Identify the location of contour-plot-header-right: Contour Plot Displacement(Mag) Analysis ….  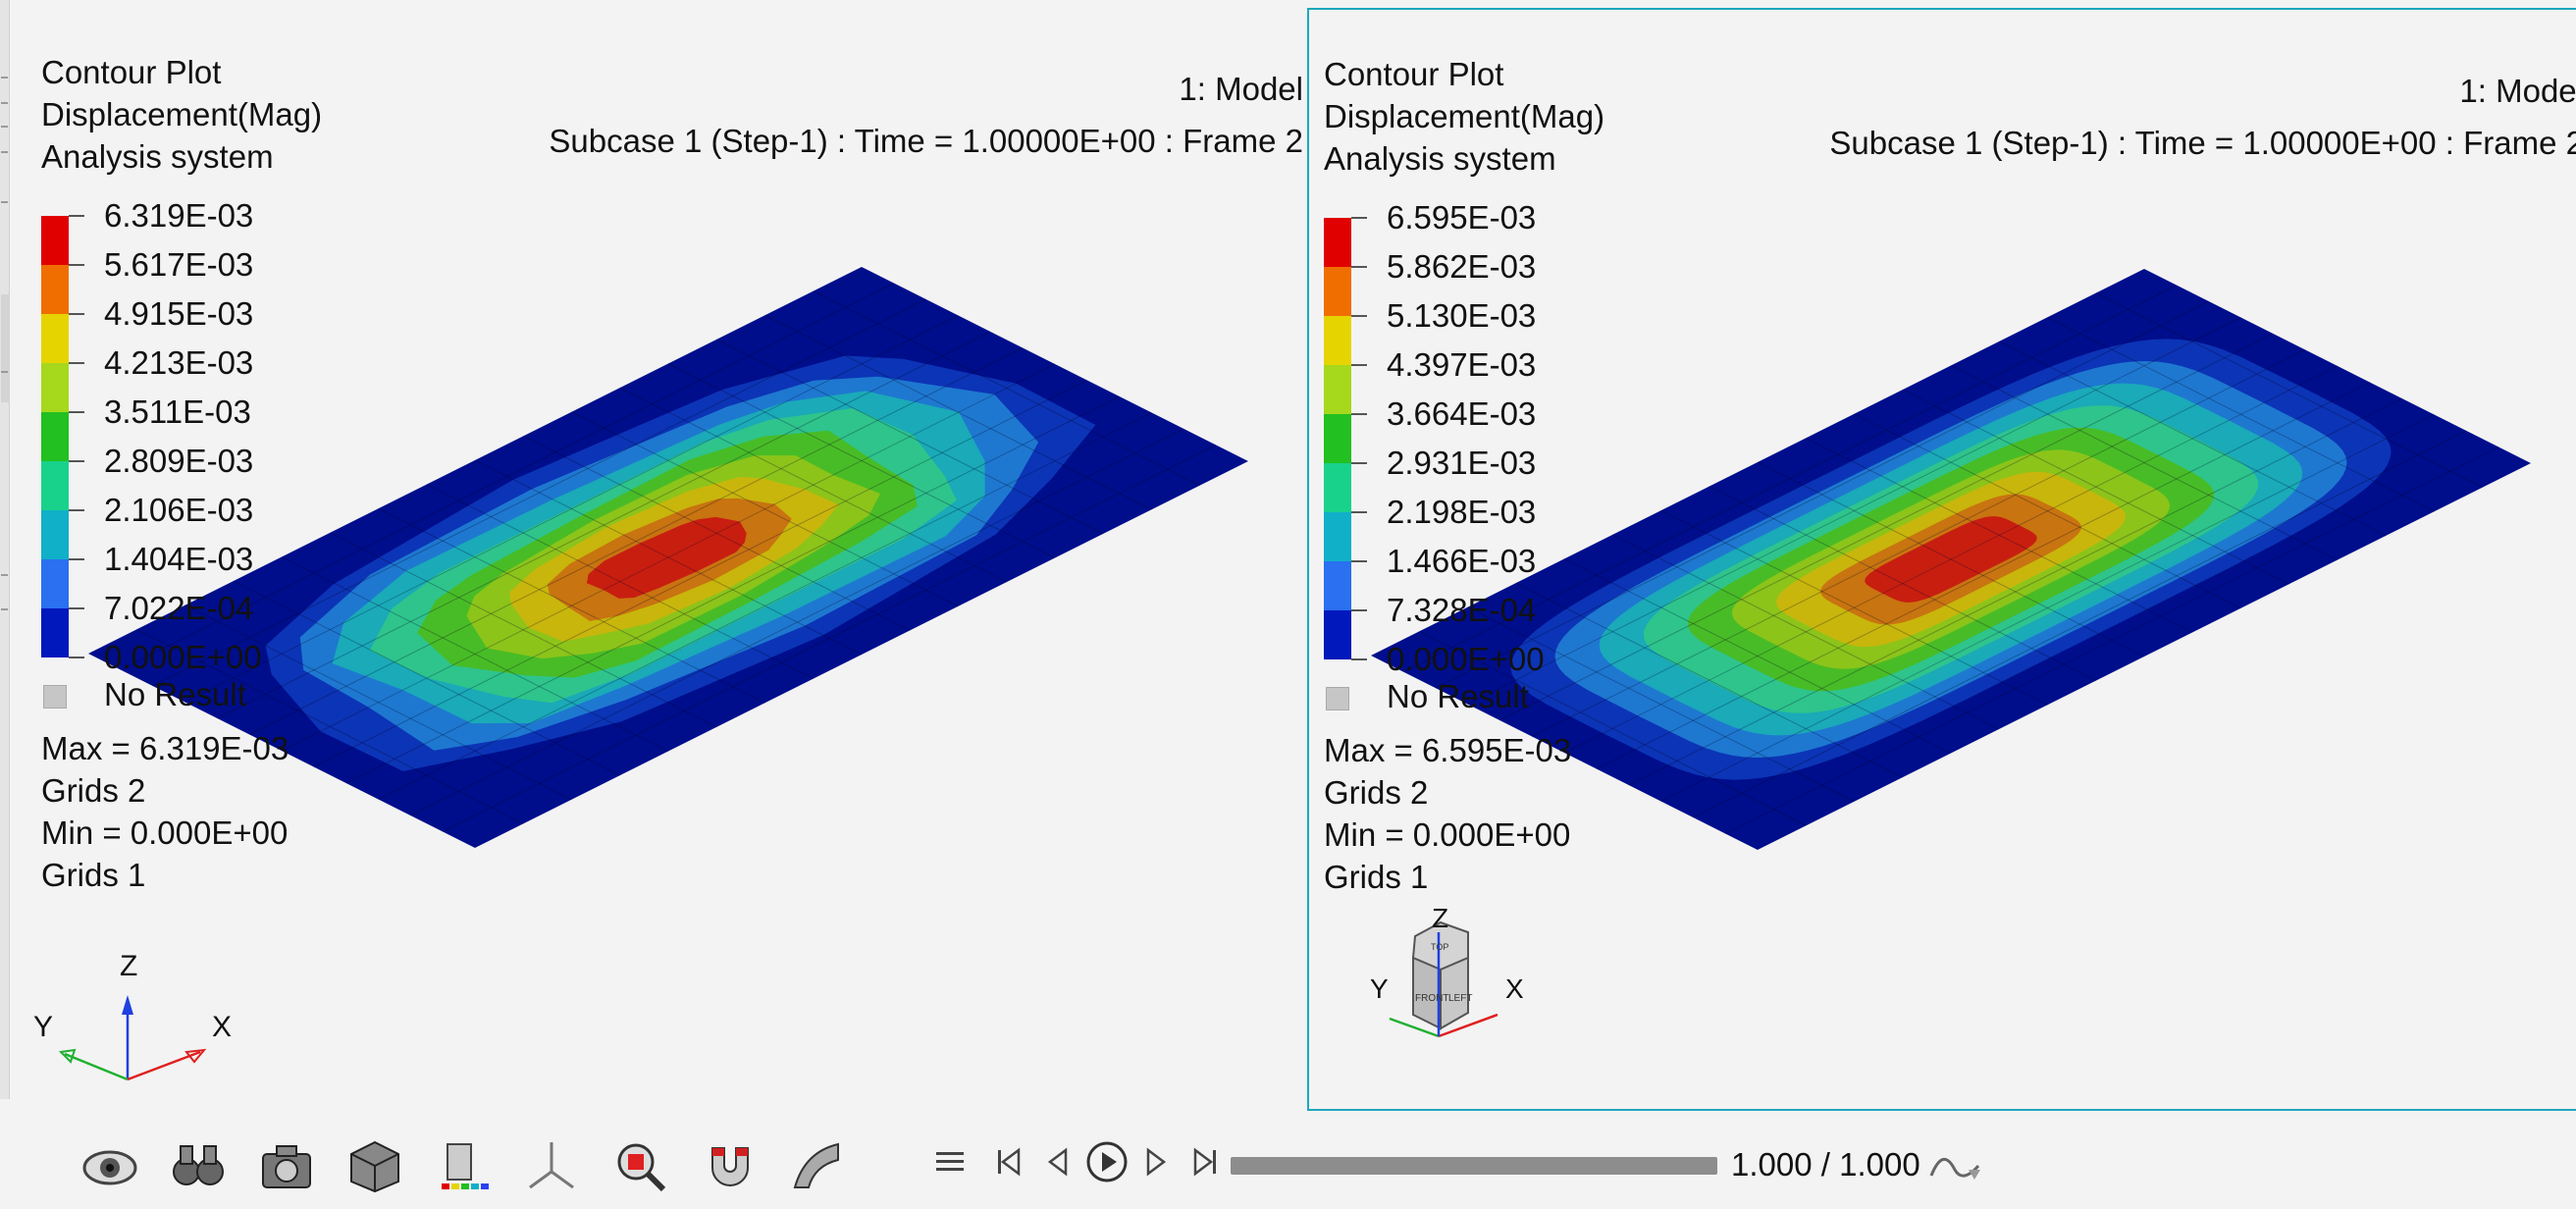
(1464, 116).